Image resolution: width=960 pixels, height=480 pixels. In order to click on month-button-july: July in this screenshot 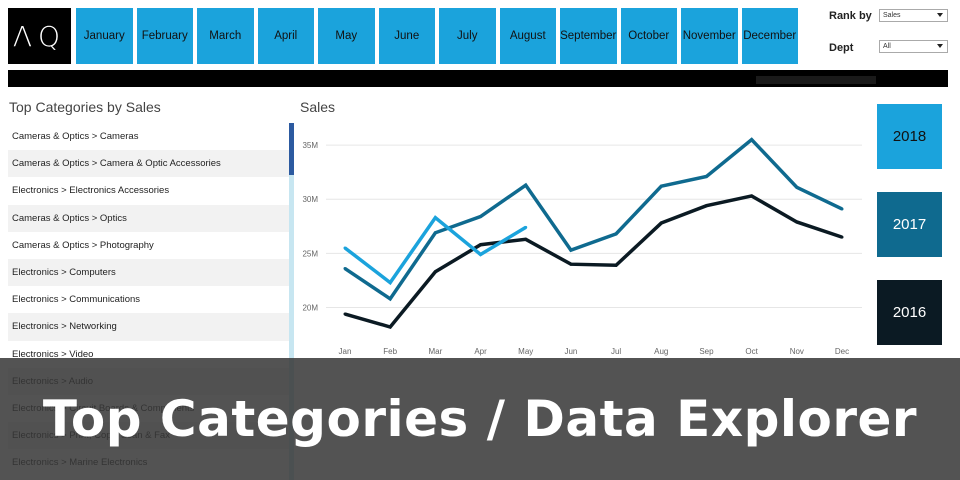, I will do `click(467, 36)`.